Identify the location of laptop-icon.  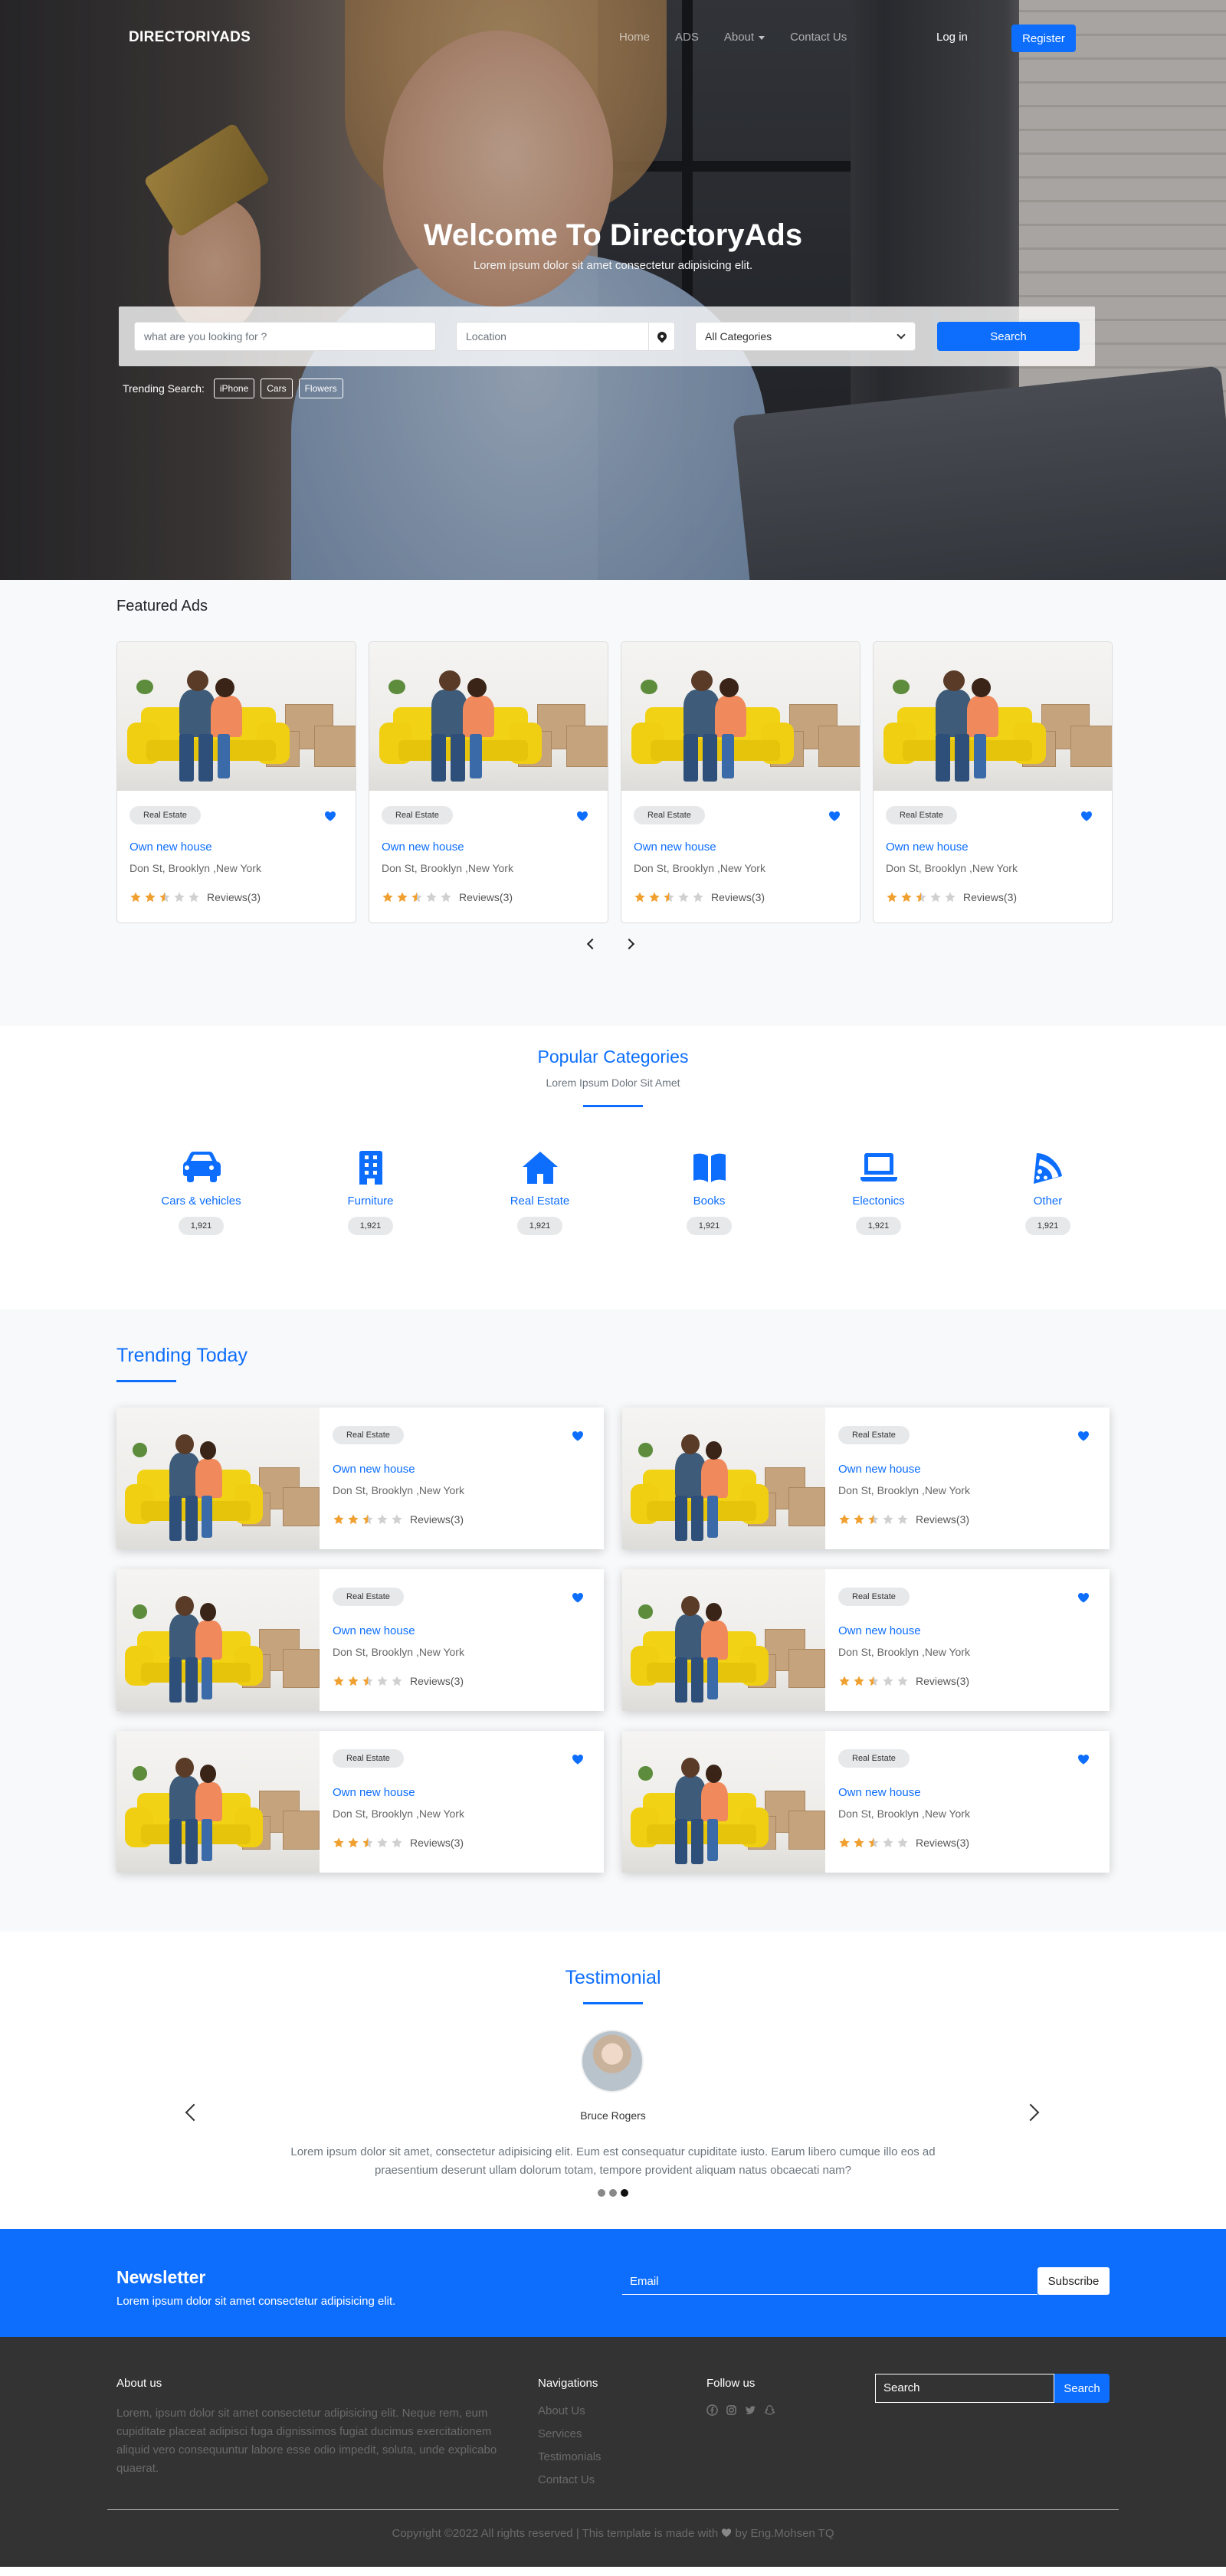
(879, 1168).